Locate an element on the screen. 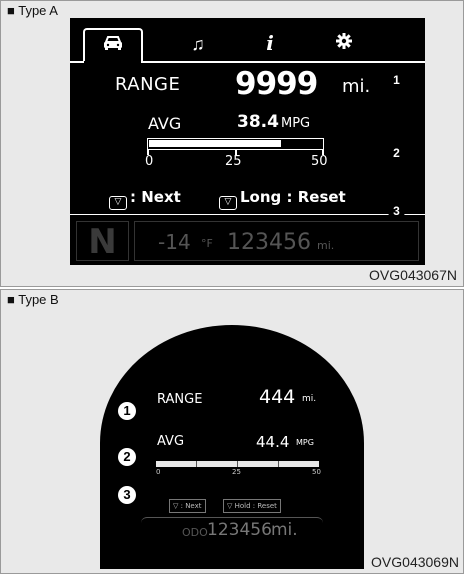 The width and height of the screenshot is (464, 574). avg-label: AVG is located at coordinates (165, 123).